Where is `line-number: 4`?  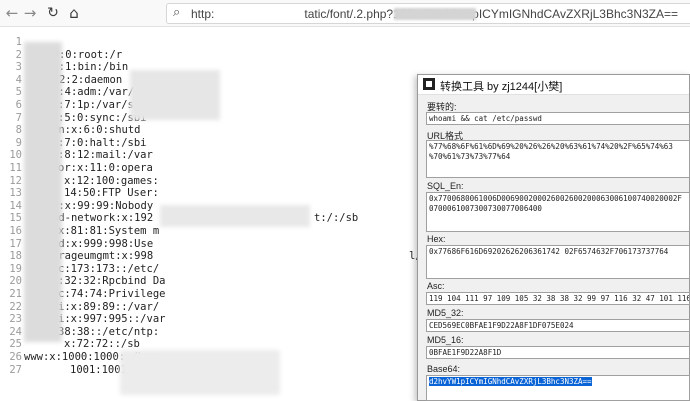 line-number: 4 is located at coordinates (18, 79).